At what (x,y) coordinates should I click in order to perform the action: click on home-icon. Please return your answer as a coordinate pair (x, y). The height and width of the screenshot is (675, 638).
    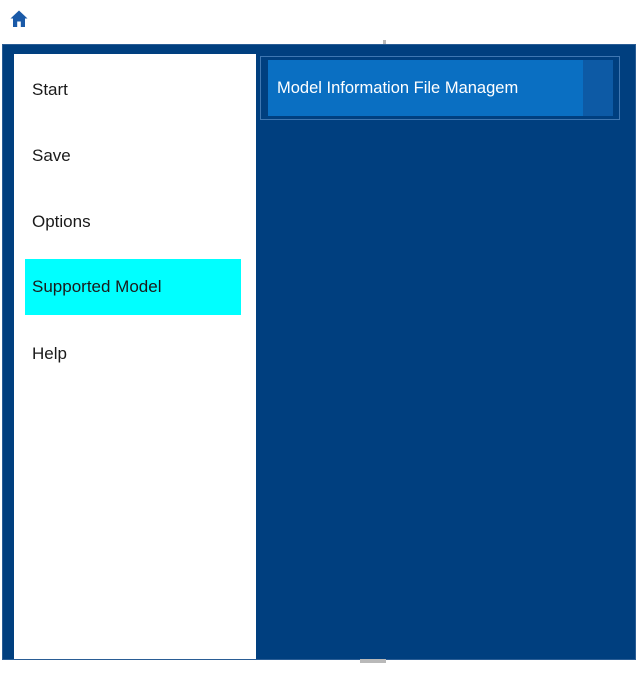
    Looking at the image, I should click on (19, 18).